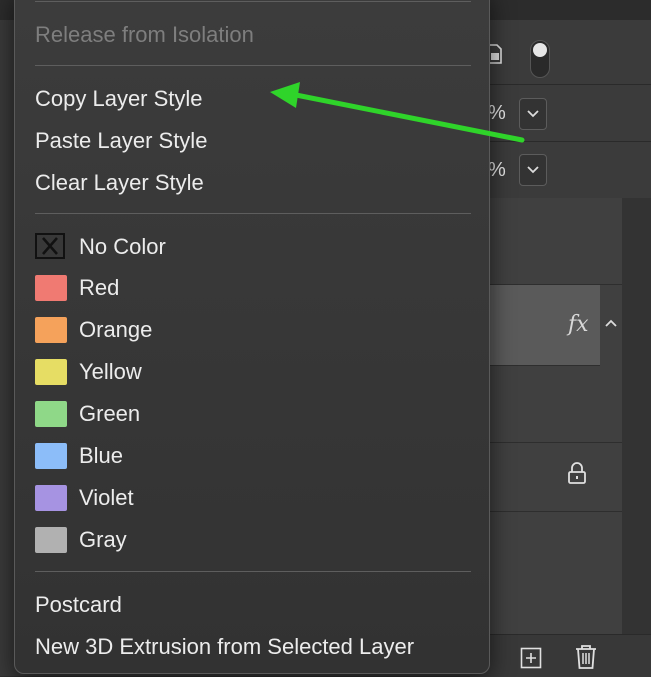  What do you see at coordinates (577, 473) in the screenshot?
I see `lock-icon` at bounding box center [577, 473].